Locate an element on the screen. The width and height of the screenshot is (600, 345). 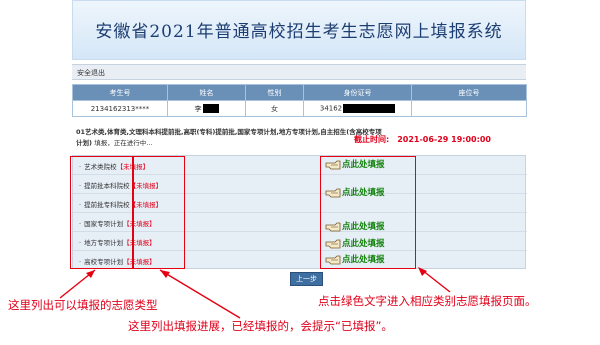
arrow-right is located at coordinates (436, 281).